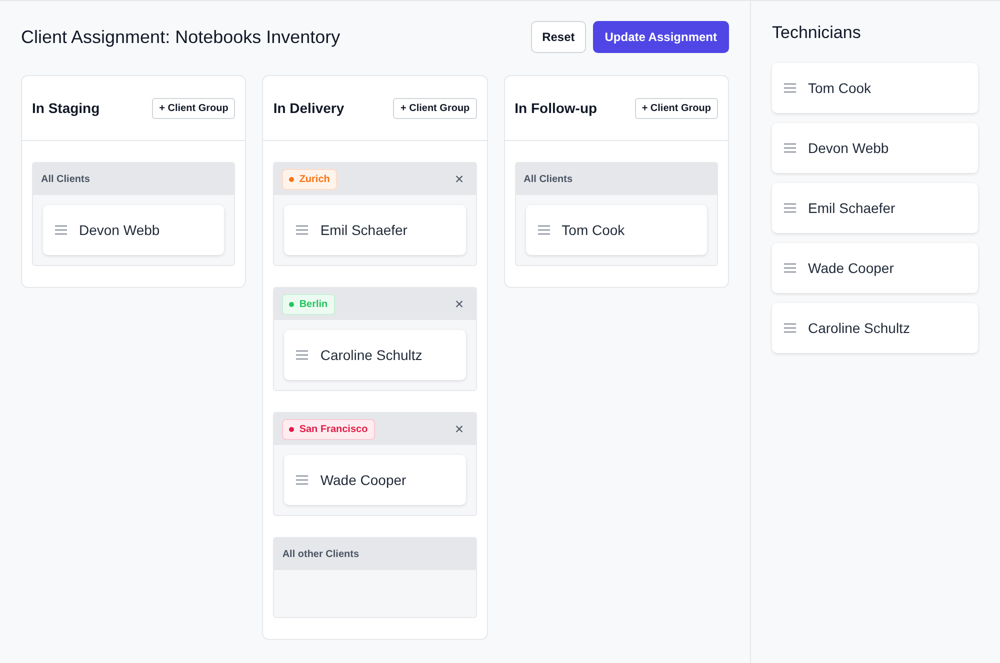 This screenshot has width=1000, height=663. What do you see at coordinates (660, 37) in the screenshot?
I see `update-assignment-button: Update Assignment` at bounding box center [660, 37].